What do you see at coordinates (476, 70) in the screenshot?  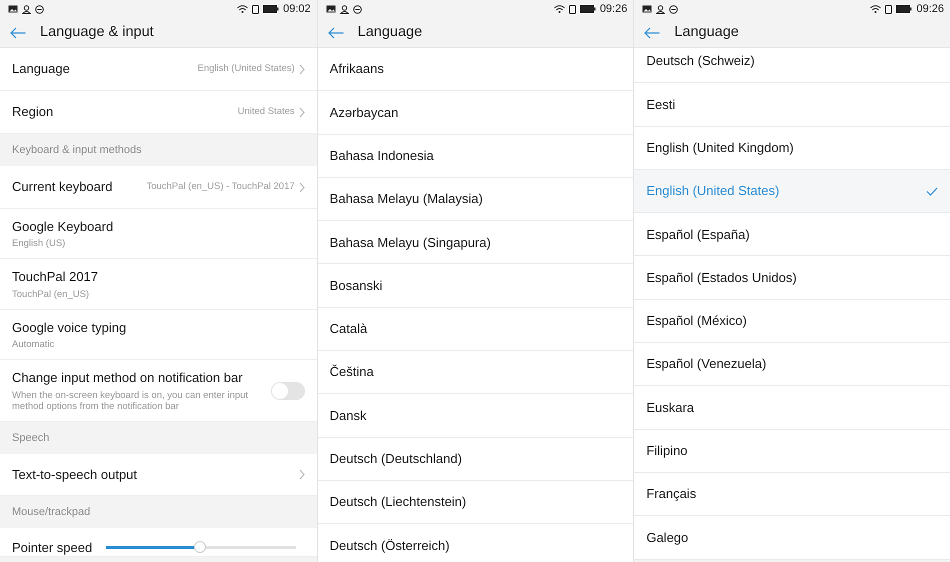 I see `language-option: Afrikaans` at bounding box center [476, 70].